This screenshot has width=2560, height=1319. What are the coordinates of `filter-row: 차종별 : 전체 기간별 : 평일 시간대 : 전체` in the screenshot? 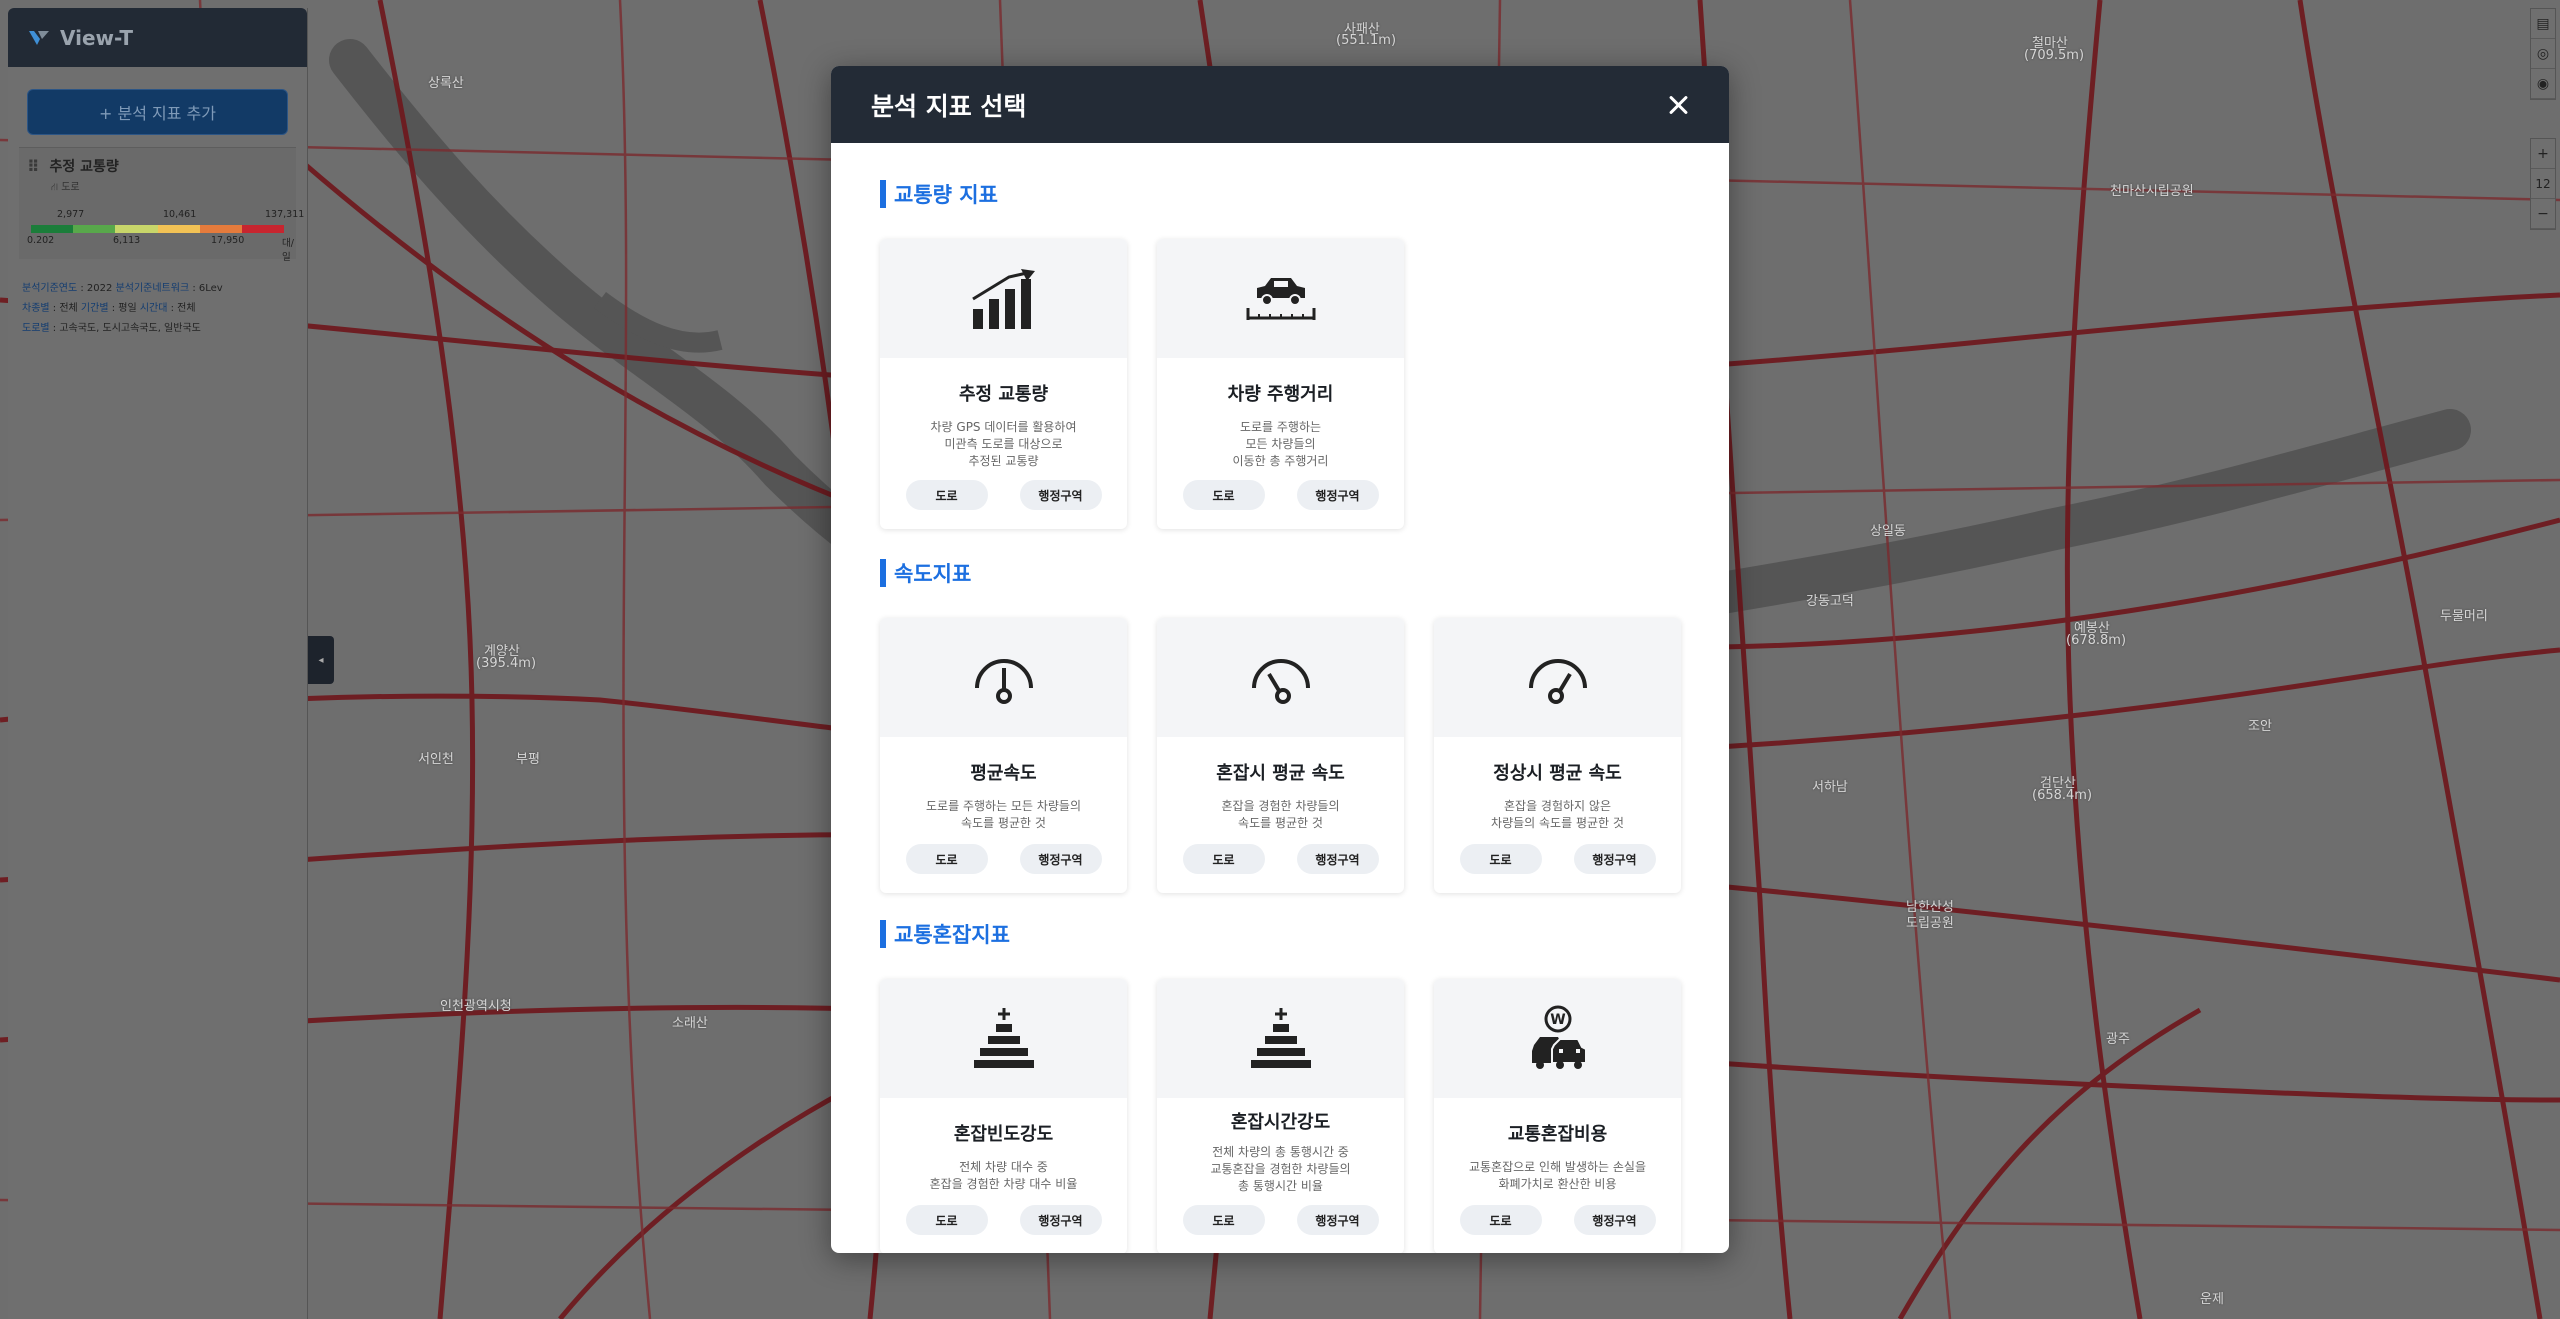 It's located at (109, 308).